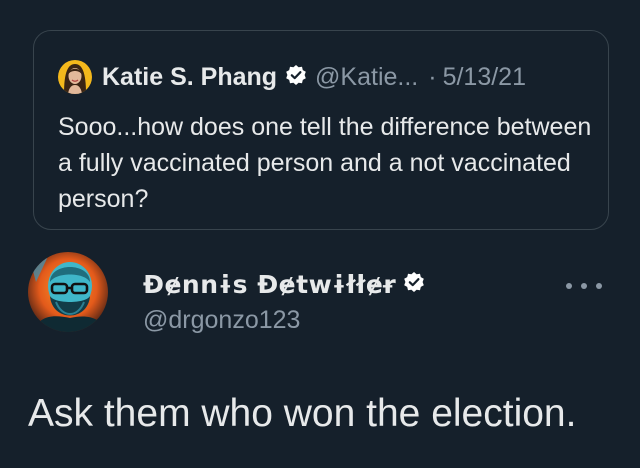  I want to click on quoted-tweet-date: 5/13/21, so click(484, 77).